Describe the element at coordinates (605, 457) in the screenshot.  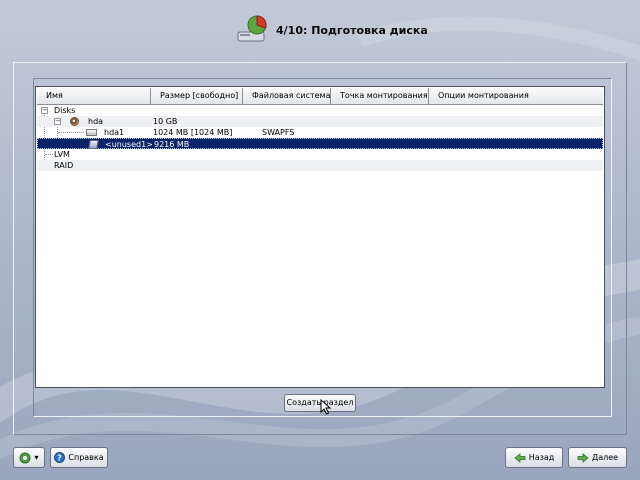
I see `next-label: Далее` at that location.